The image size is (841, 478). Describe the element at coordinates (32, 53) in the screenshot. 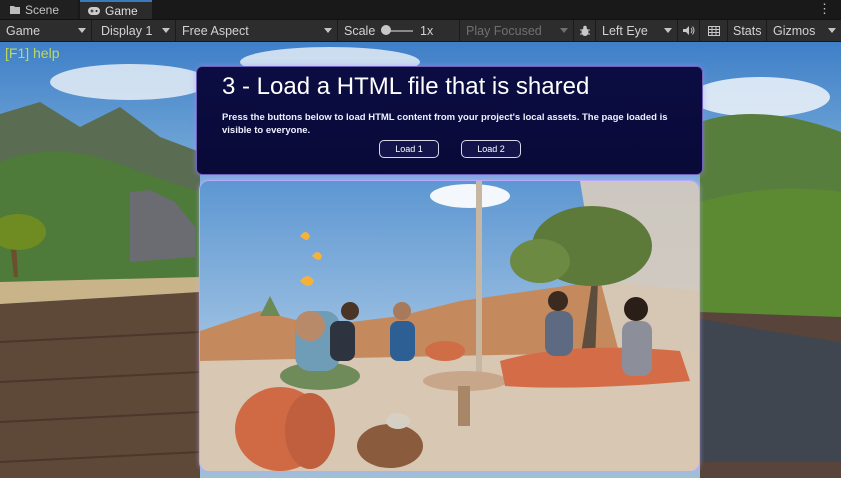

I see `help-hint: [F1] help` at that location.